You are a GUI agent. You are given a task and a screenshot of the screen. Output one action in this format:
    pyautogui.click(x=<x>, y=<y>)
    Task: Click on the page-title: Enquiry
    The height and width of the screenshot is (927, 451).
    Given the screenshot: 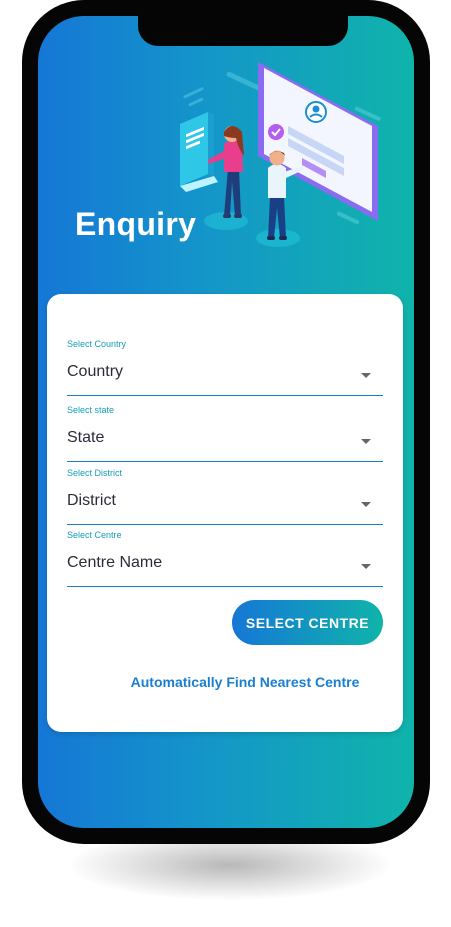 What is the action you would take?
    pyautogui.click(x=136, y=224)
    